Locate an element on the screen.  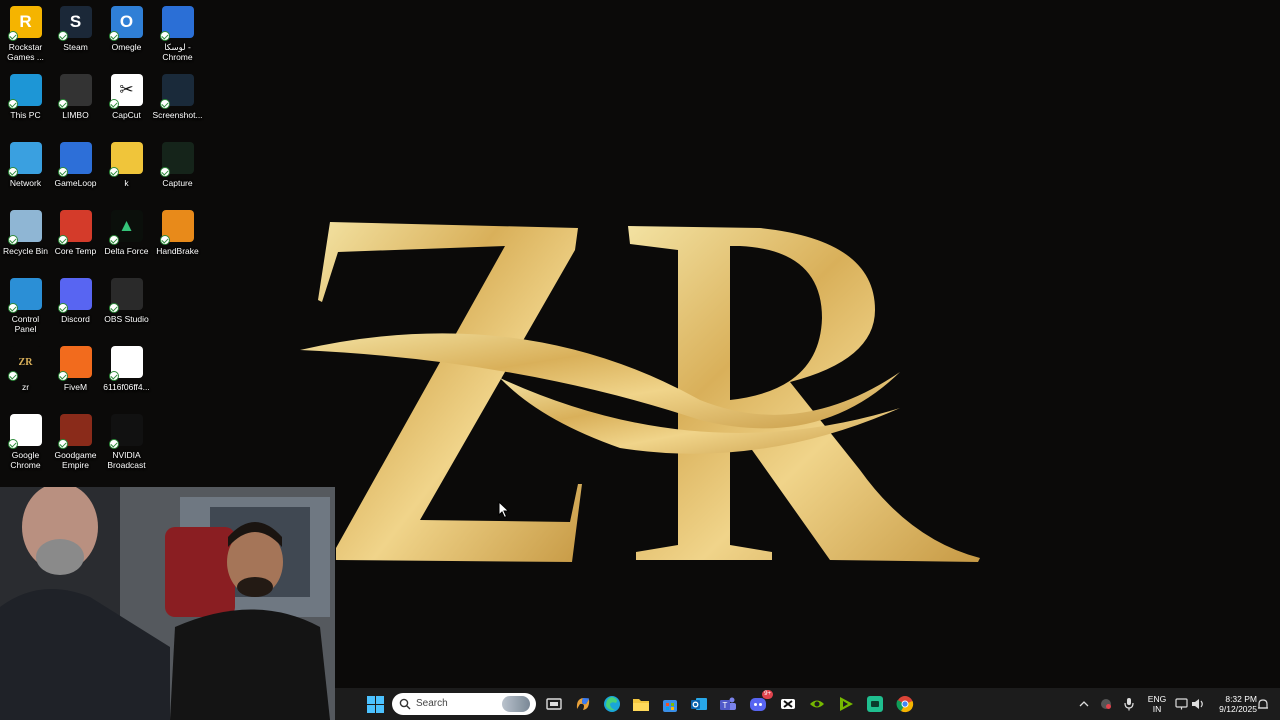
teams-icon: T is located at coordinates (728, 703).